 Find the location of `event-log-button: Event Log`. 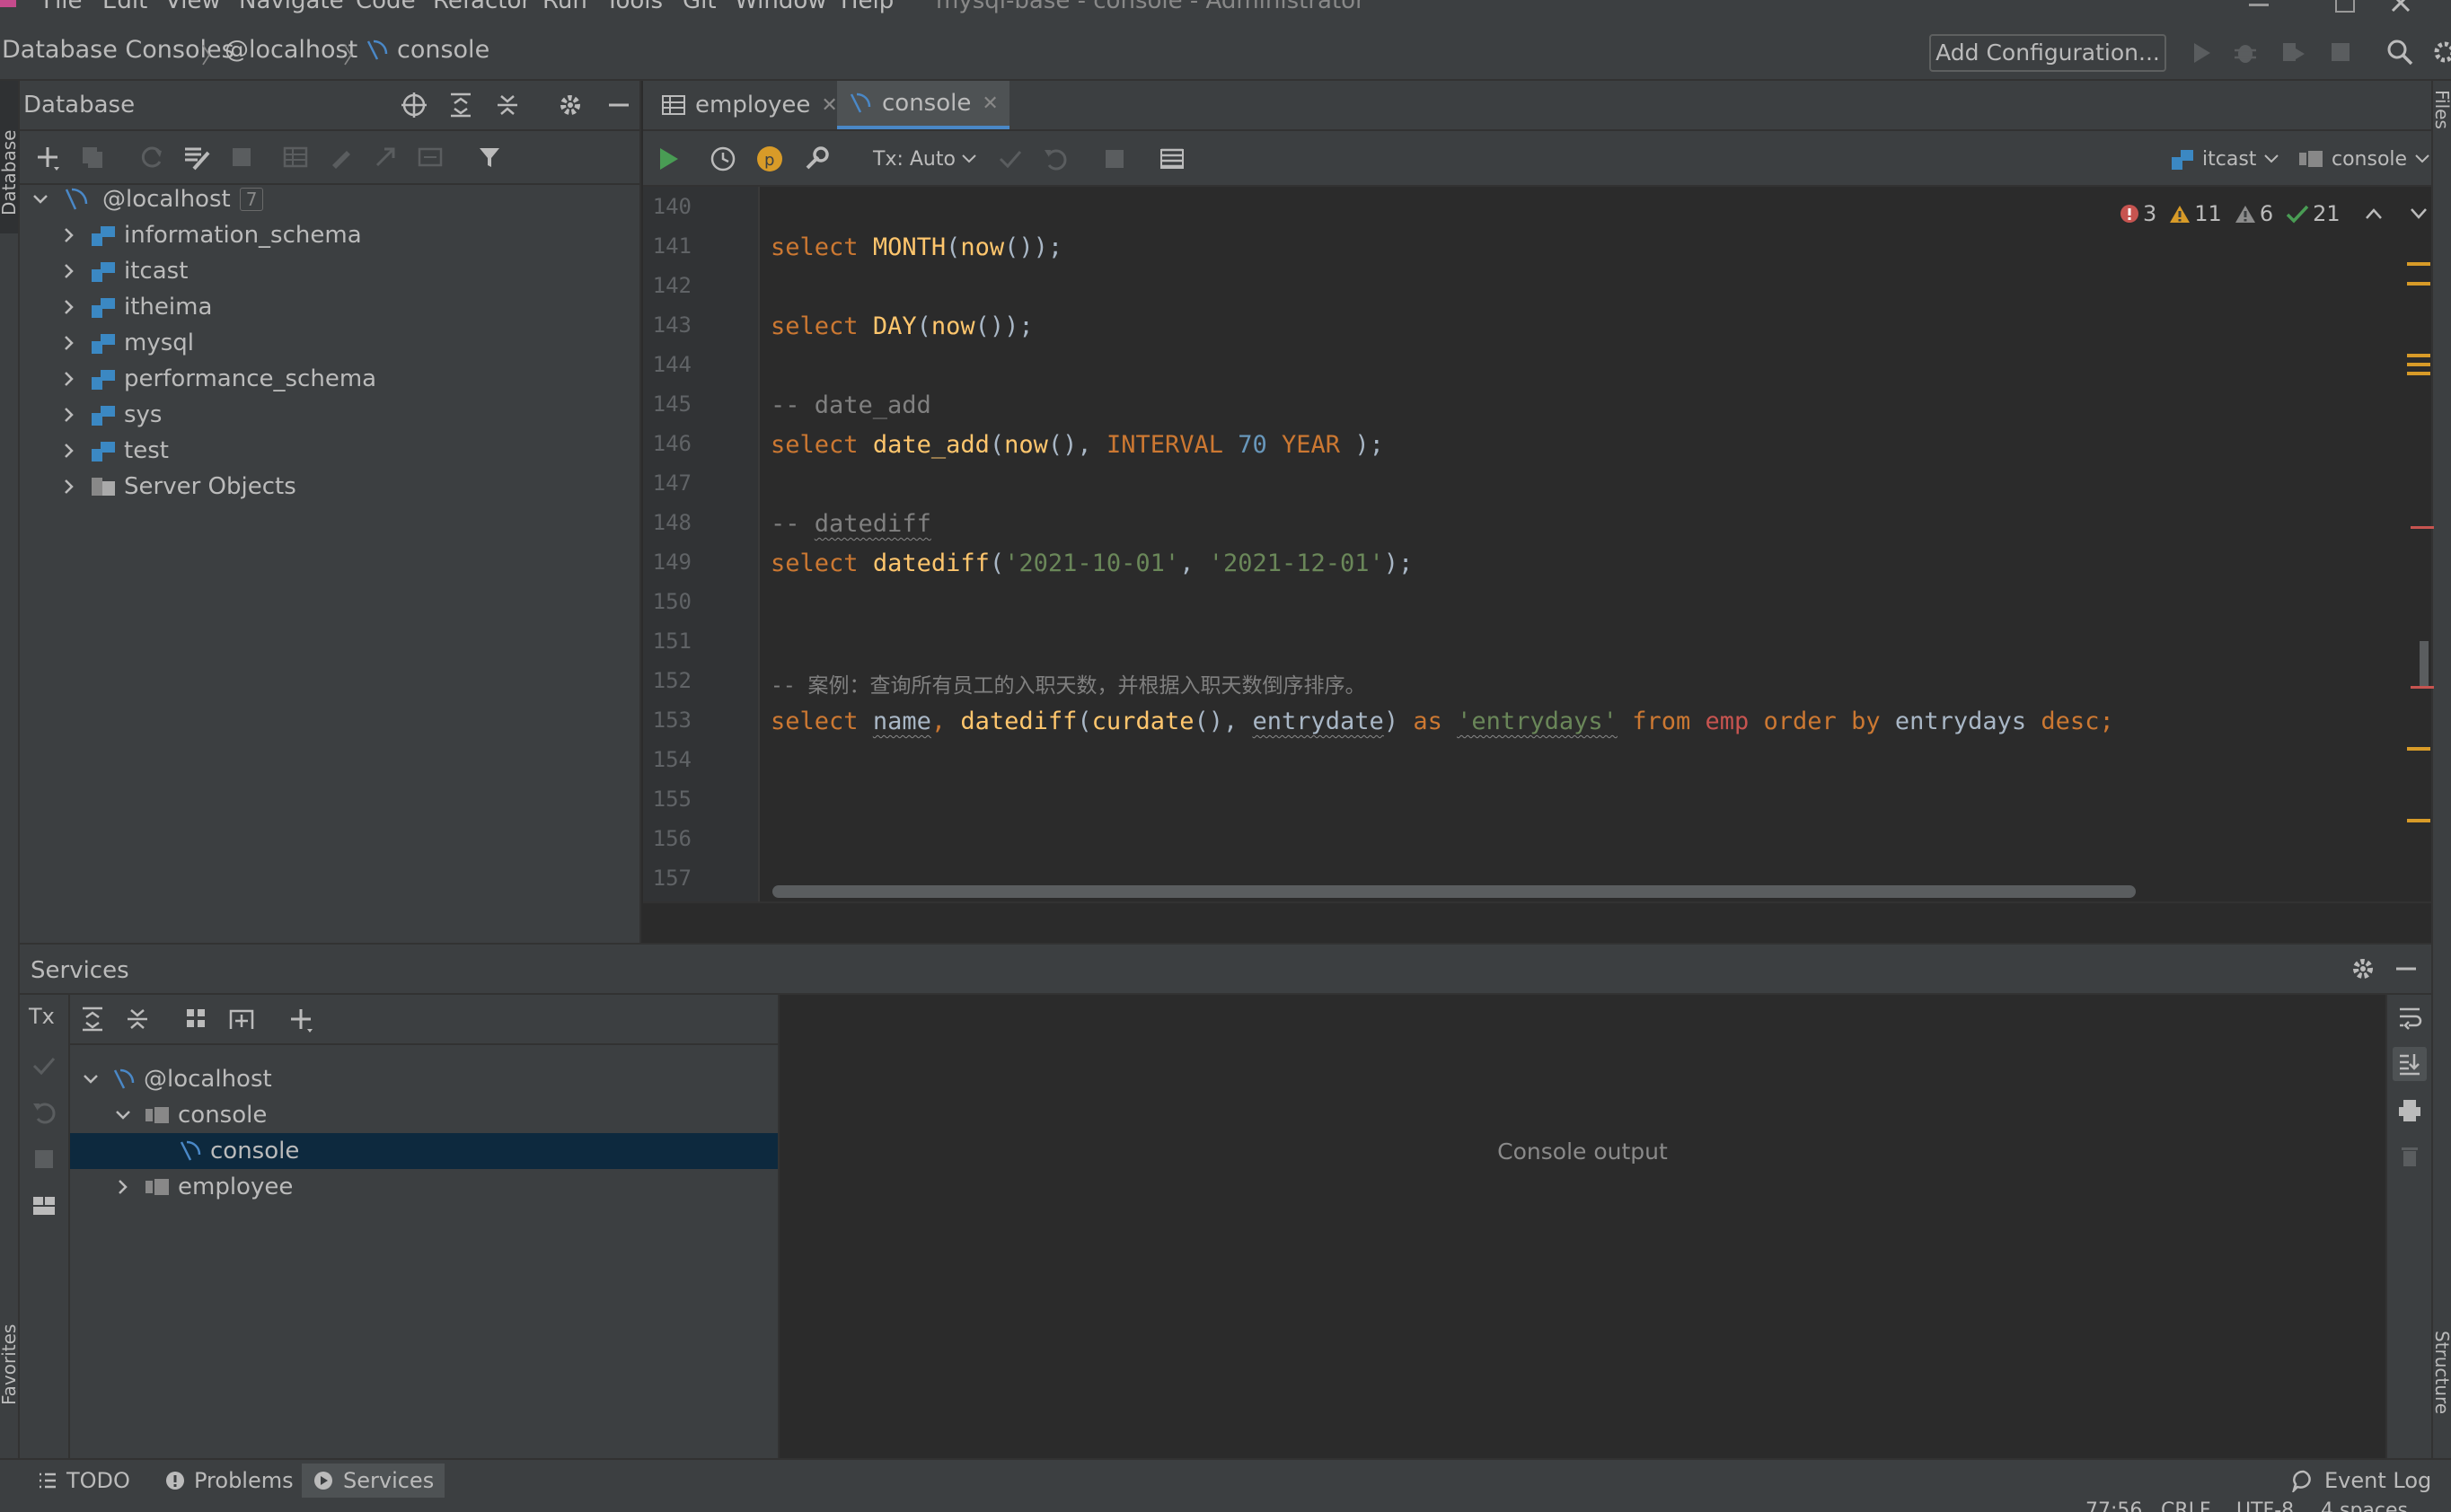

event-log-button: Event Log is located at coordinates (2361, 1481).